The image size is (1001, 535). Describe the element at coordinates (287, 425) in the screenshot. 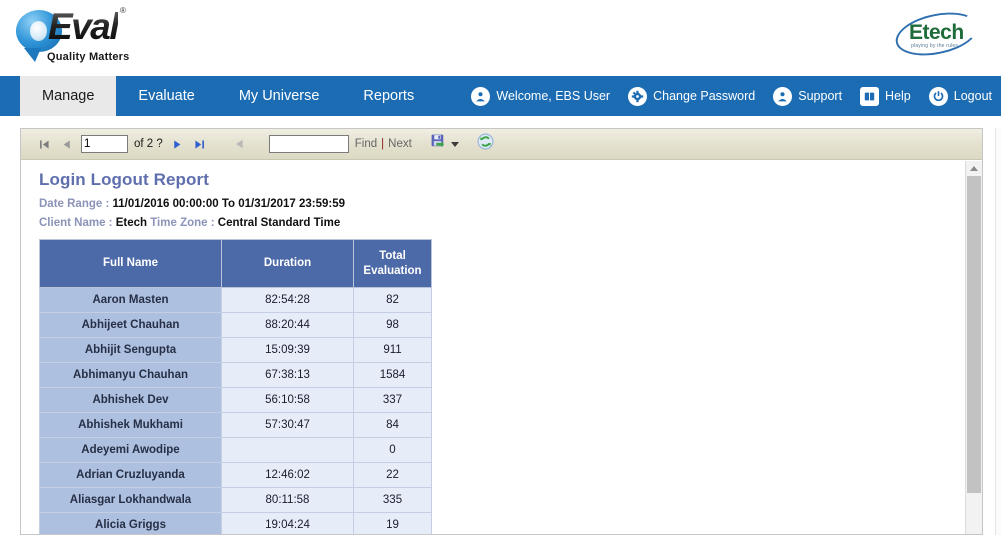

I see `cell-duration: 57:30:47` at that location.